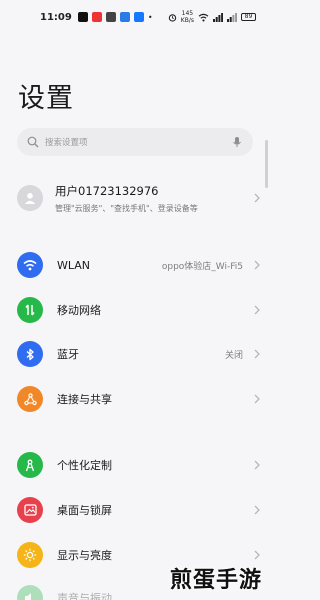  I want to click on settings-item-bluetooth: 蓝牙 关闭, so click(139, 354).